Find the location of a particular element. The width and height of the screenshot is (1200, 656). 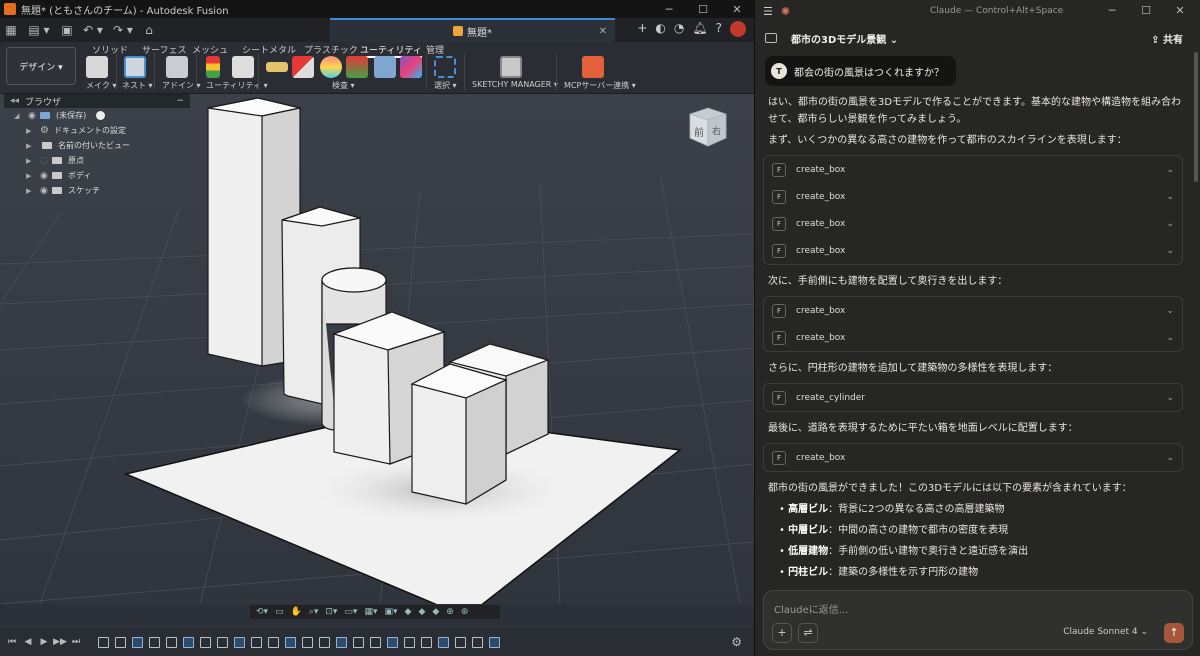

browser-item: ▶ ◌ 原点 is located at coordinates (97, 160).